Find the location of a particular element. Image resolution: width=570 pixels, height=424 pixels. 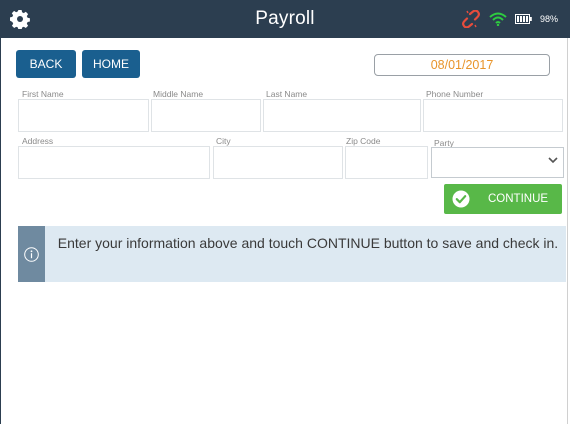

wifi-icon is located at coordinates (498, 19).